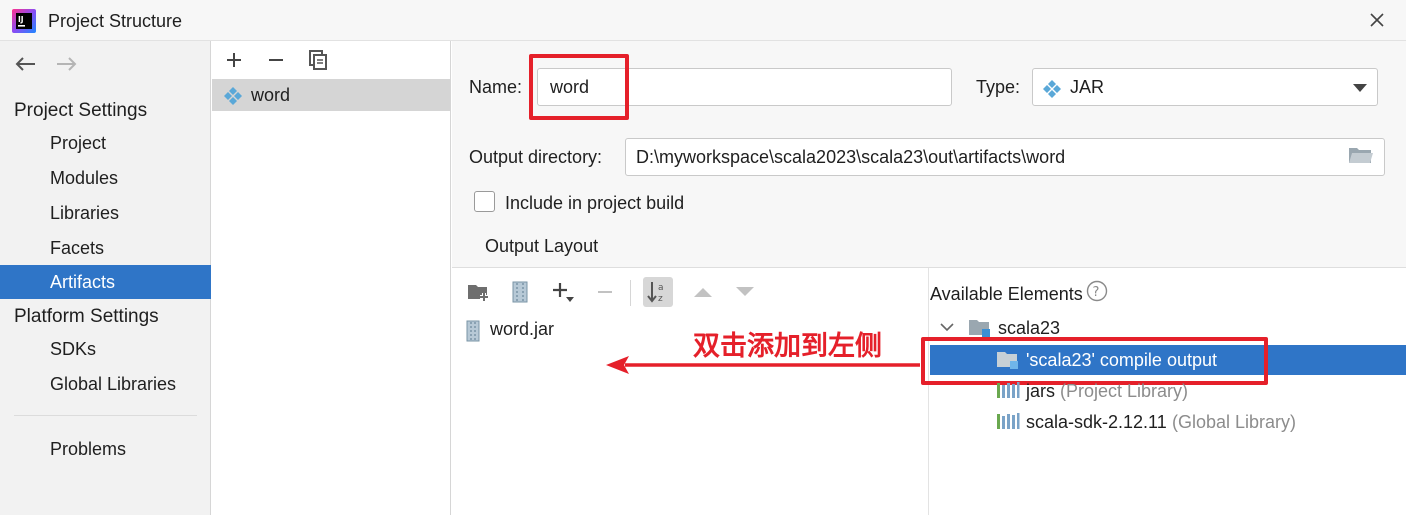 The height and width of the screenshot is (515, 1406). What do you see at coordinates (541, 246) in the screenshot?
I see `output-layout-tab: Output Layout` at bounding box center [541, 246].